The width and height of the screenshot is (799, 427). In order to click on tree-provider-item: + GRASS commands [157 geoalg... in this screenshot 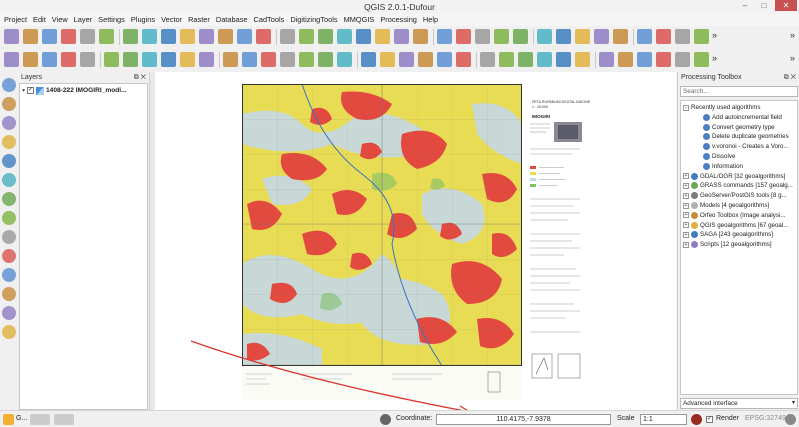, I will do `click(738, 185)`.